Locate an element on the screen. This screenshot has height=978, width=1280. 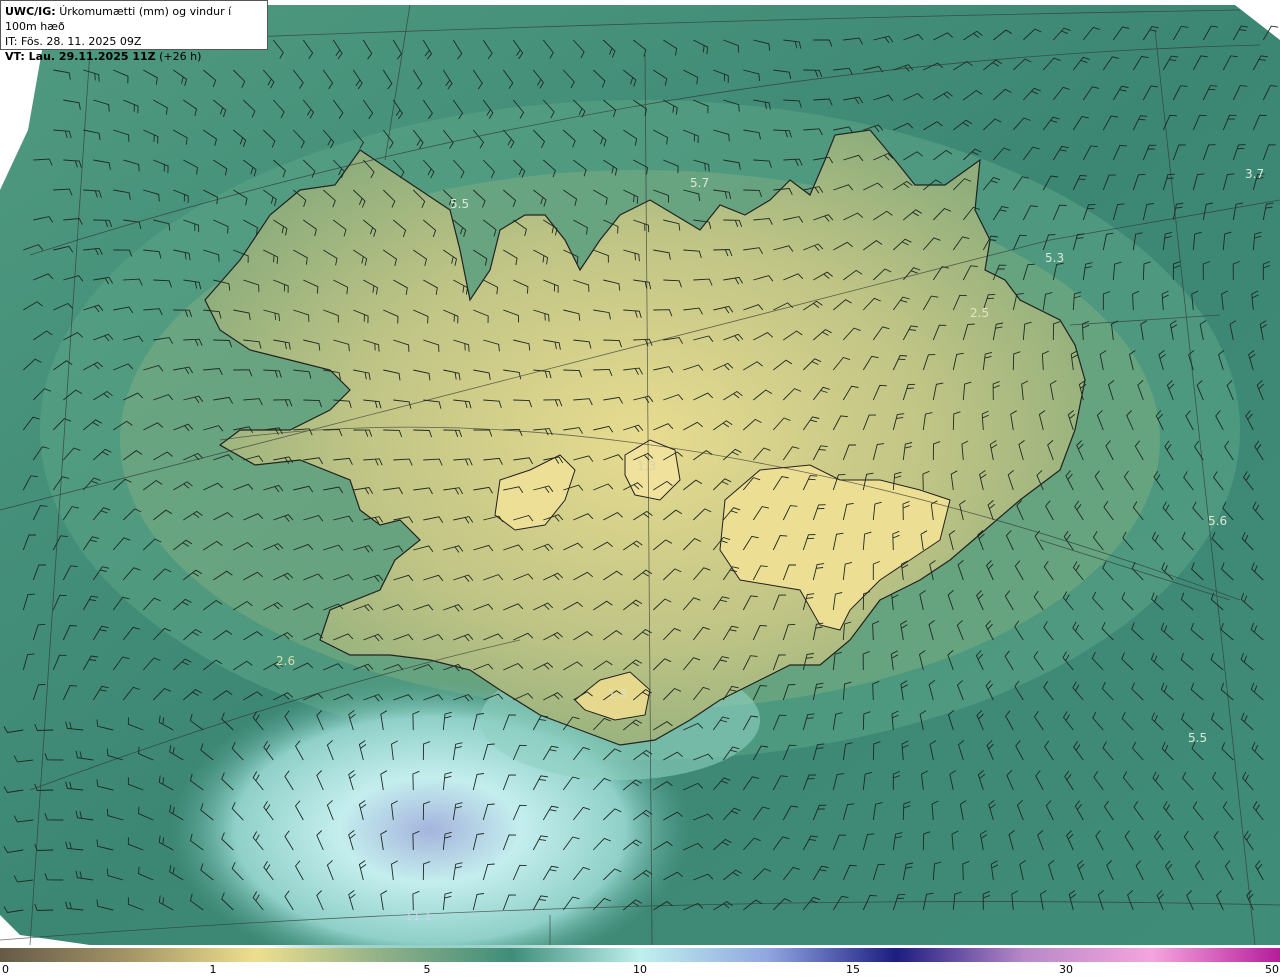
map-value-label: 5.7 is located at coordinates (699, 183).